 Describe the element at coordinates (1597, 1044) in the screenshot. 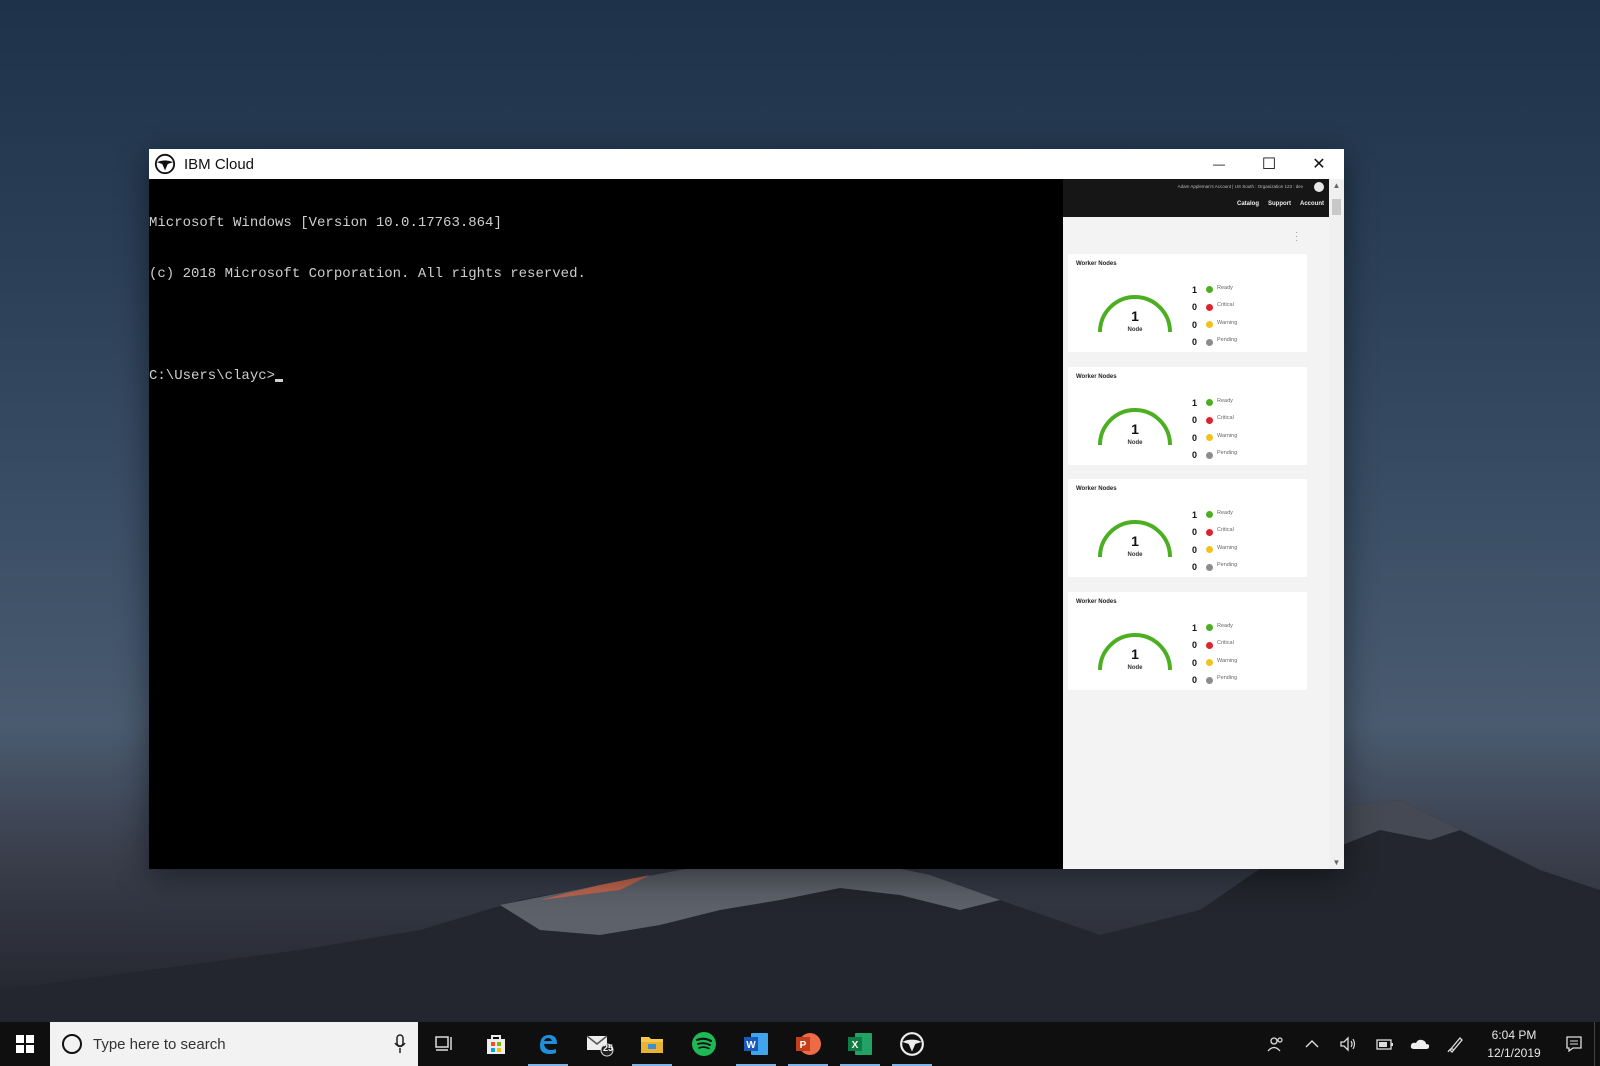

I see `show-desktop-button` at that location.